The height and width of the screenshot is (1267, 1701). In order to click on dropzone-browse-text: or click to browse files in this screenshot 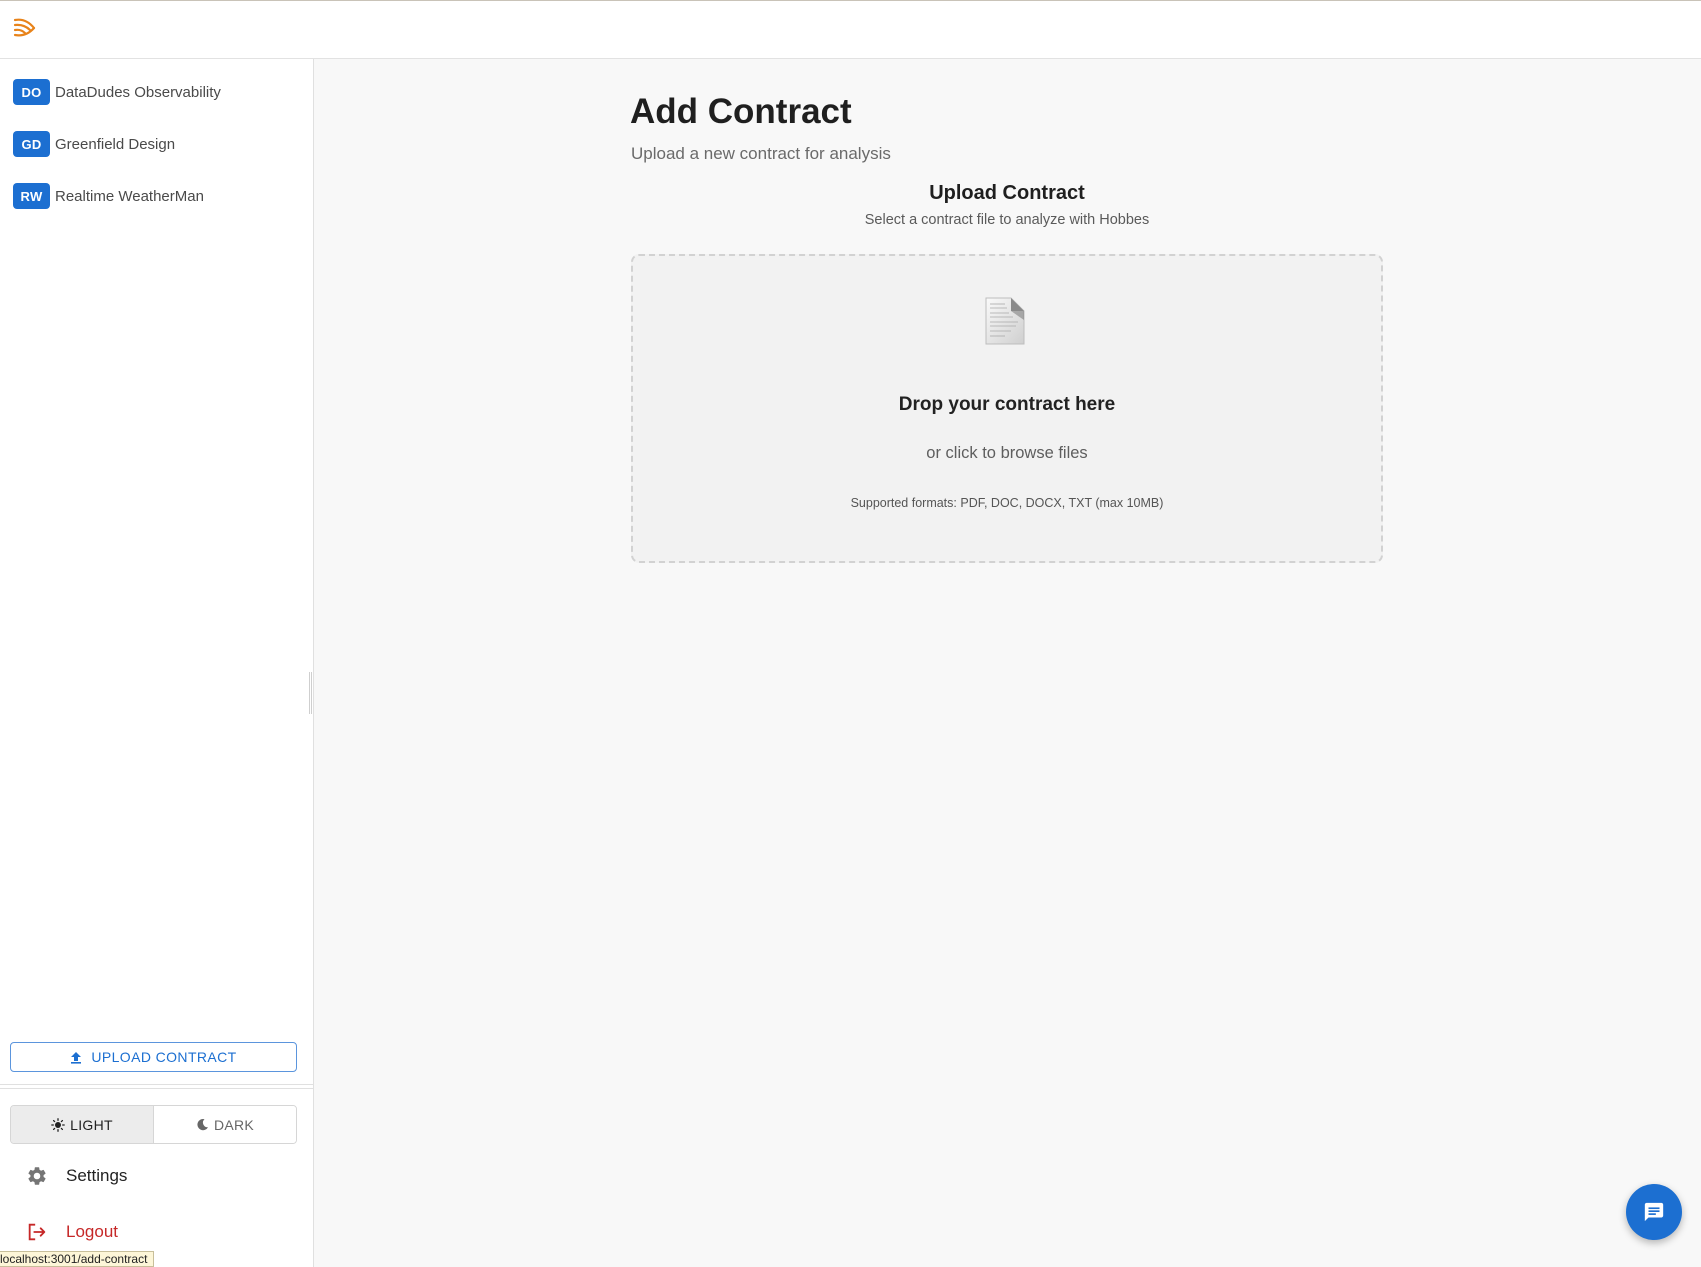, I will do `click(1007, 453)`.